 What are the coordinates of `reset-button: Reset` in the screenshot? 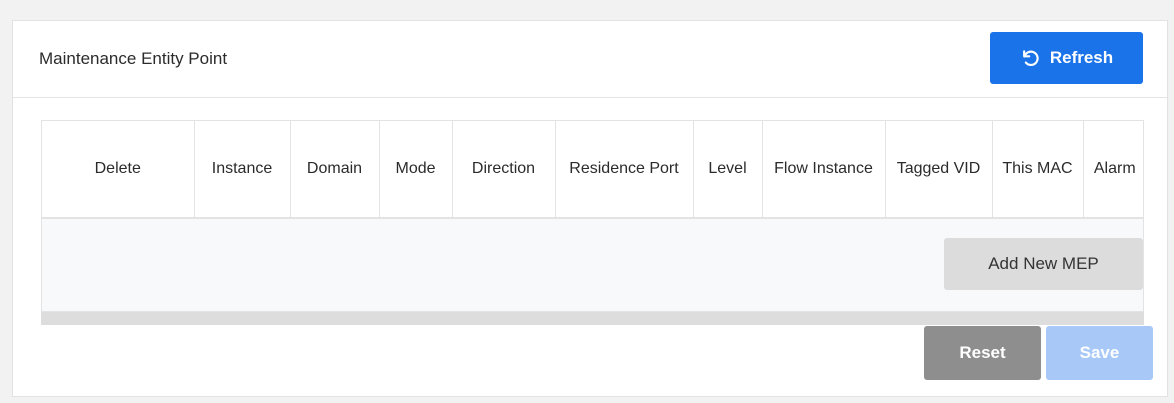 It's located at (982, 353).